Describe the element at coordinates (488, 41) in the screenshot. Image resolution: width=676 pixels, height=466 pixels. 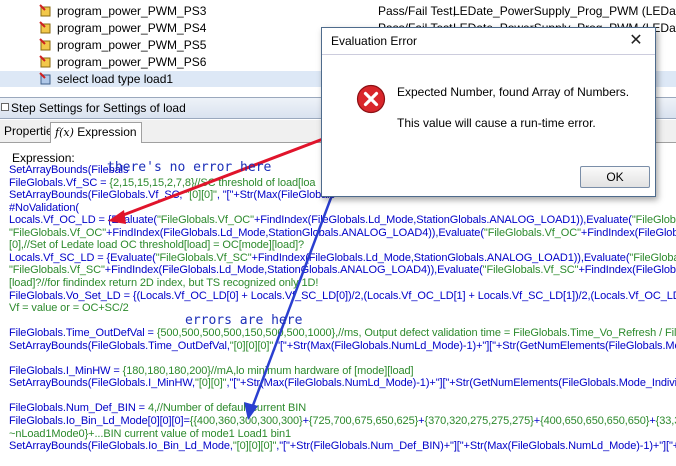
I see `dialog-title-bar: Evaluation Error ✕` at that location.